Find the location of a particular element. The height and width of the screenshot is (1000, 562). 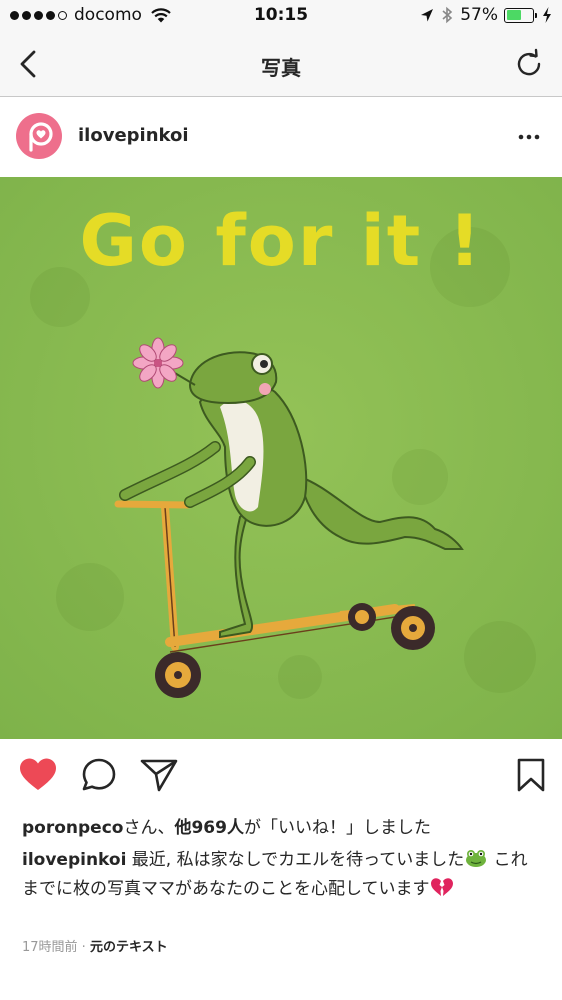

status-bar: docomo 10:15 57% is located at coordinates (281, 16).